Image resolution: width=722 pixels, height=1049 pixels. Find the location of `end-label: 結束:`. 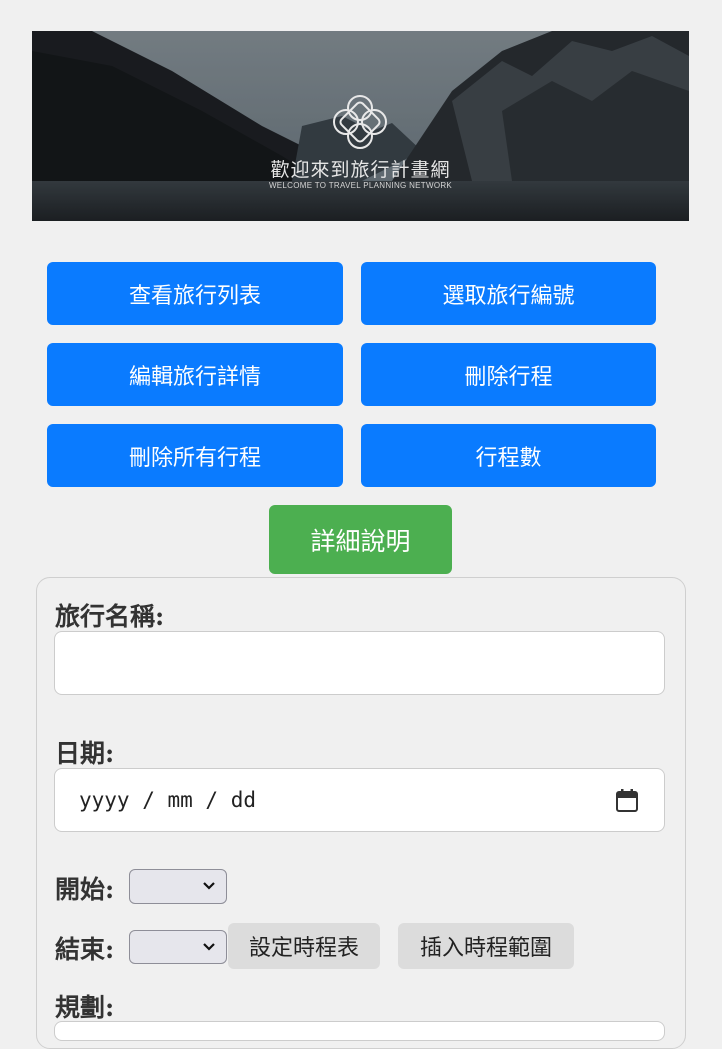

end-label: 結束: is located at coordinates (85, 949).